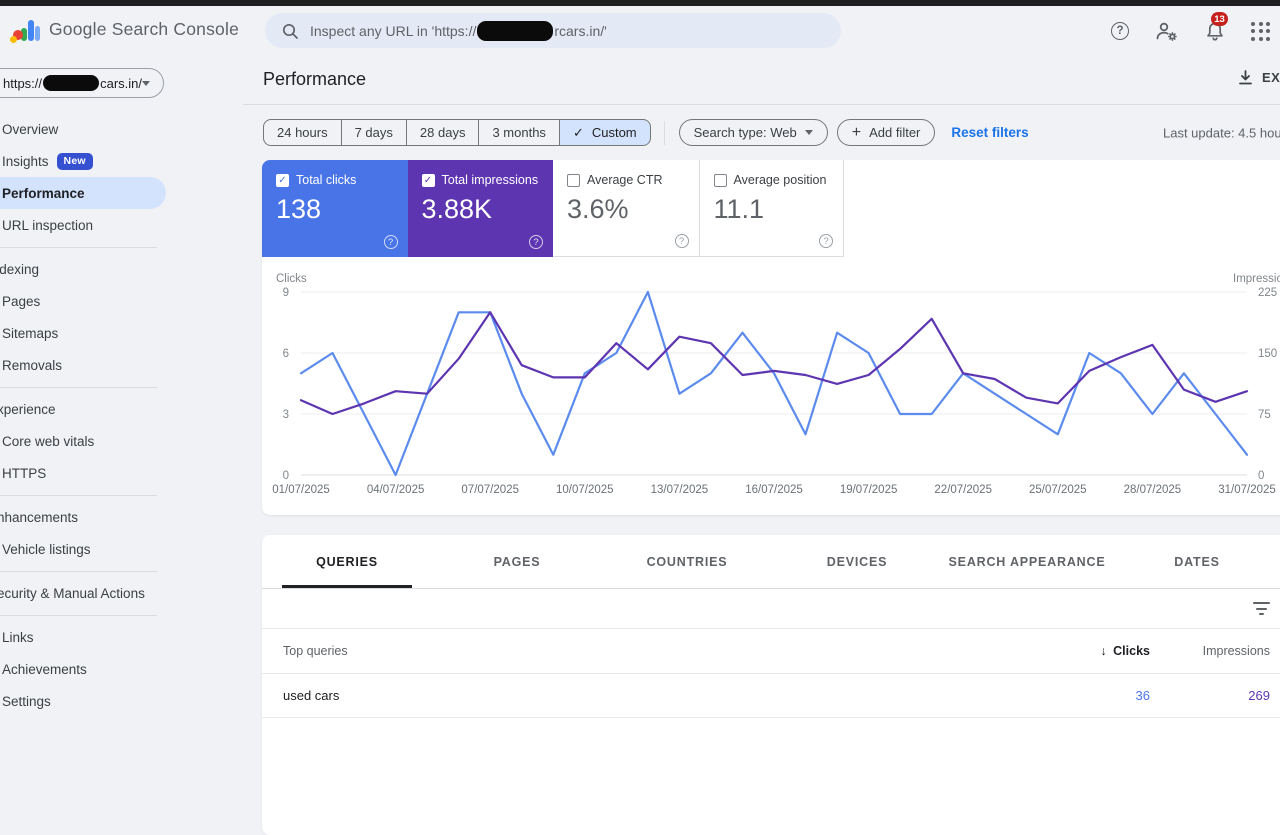 Image resolution: width=1280 pixels, height=835 pixels. I want to click on table-row: used cars 36 269, so click(771, 696).